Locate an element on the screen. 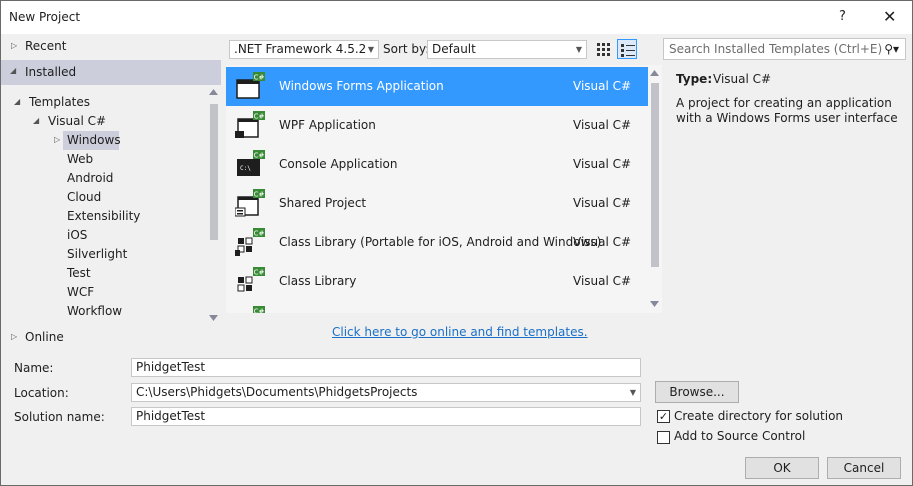 The height and width of the screenshot is (486, 913). name-label: Name: is located at coordinates (34, 368).